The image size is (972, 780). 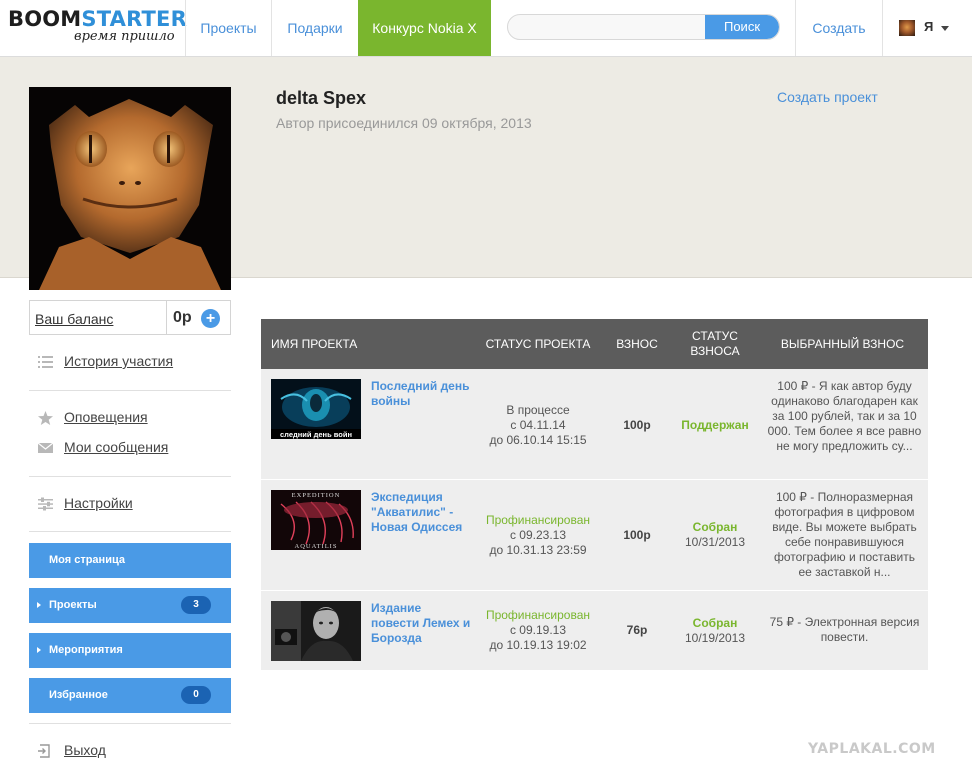 I want to click on logo-tagline: время пришло, so click(x=124, y=36).